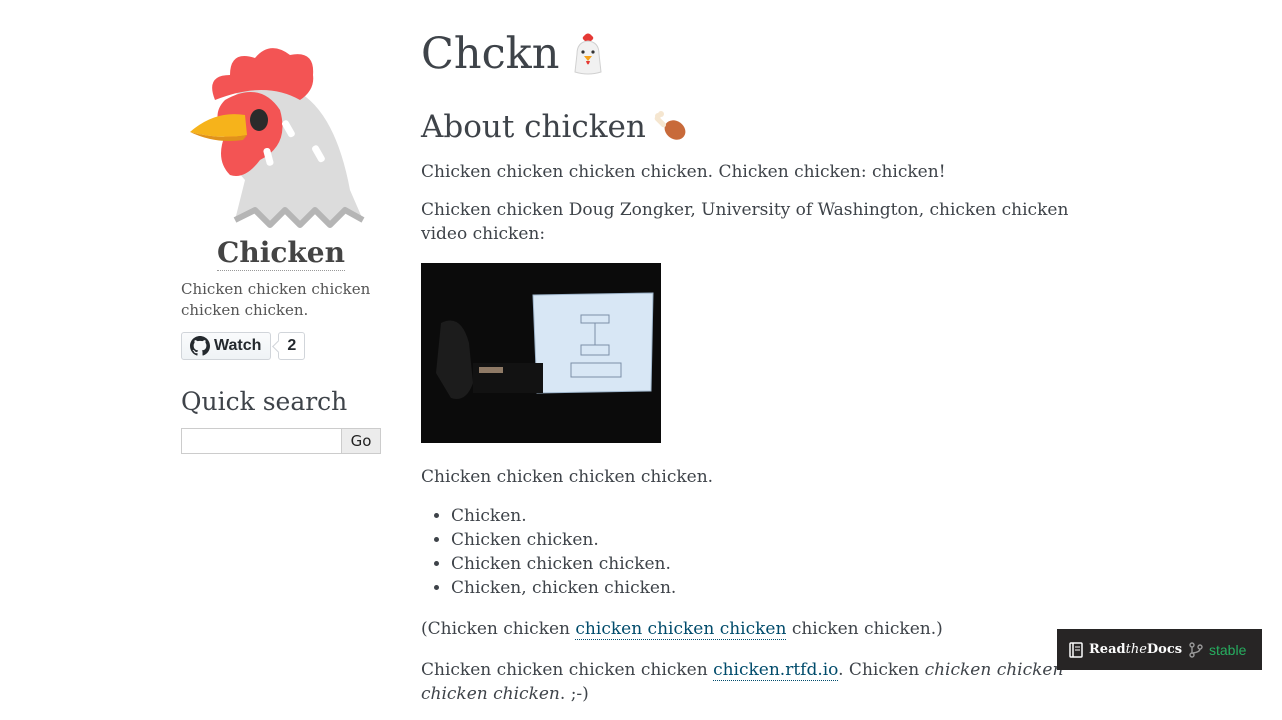  What do you see at coordinates (567, 477) in the screenshot?
I see `paragraph-3: Chicken chicken chicken chicken.` at bounding box center [567, 477].